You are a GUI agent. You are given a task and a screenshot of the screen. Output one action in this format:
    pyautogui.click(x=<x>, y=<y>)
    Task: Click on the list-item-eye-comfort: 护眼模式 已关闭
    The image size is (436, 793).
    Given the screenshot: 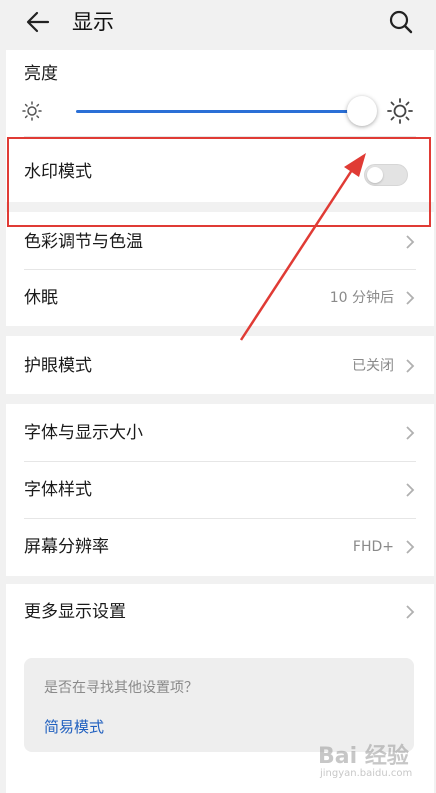 What is the action you would take?
    pyautogui.click(x=220, y=366)
    